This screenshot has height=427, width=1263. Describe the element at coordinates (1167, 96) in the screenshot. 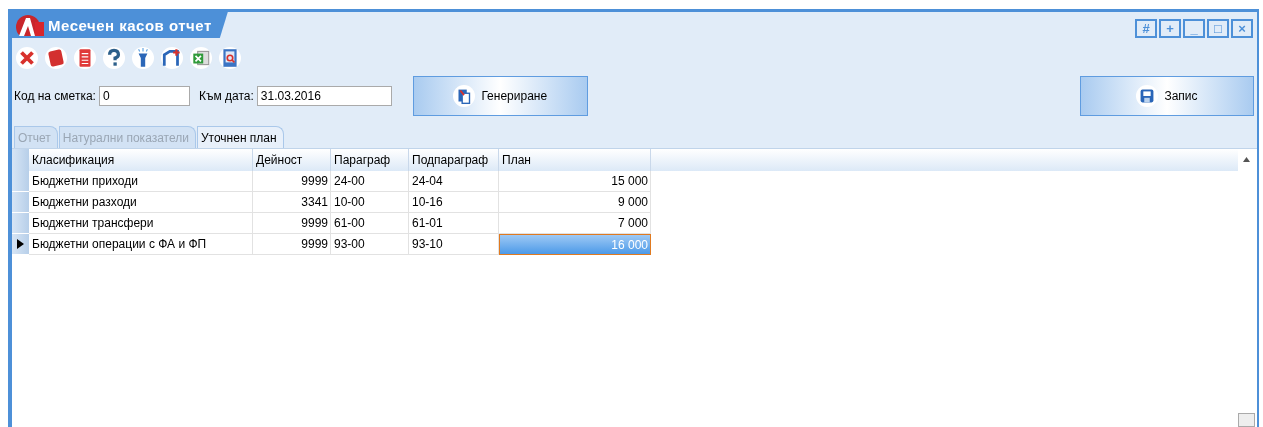

I see `save-button: Запис` at that location.